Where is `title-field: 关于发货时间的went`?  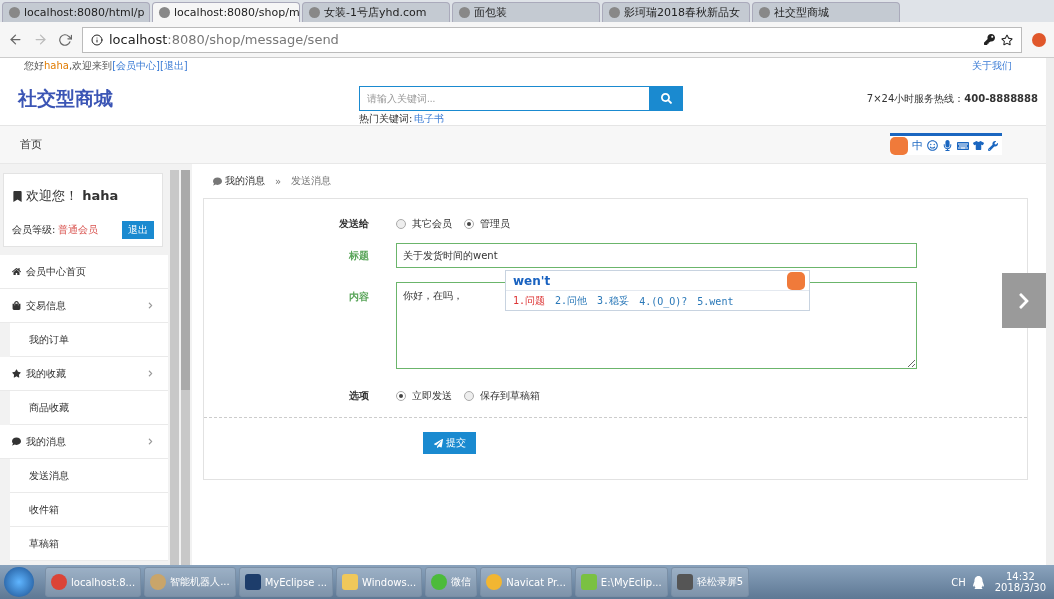 title-field: 关于发货时间的went is located at coordinates (656, 255).